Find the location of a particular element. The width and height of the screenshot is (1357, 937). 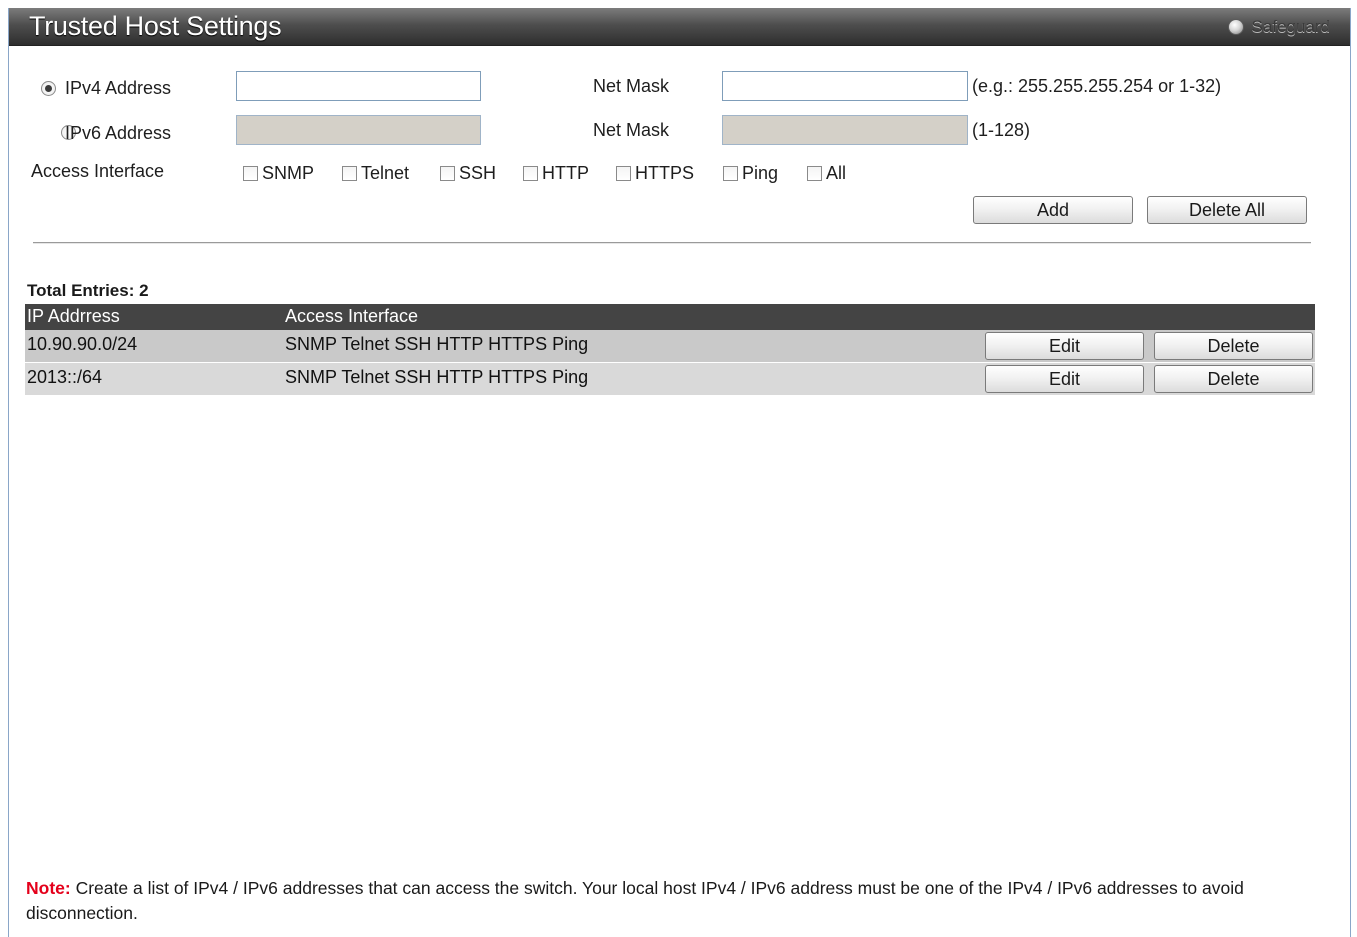

checkbox-ssh: SSH is located at coordinates (468, 173).